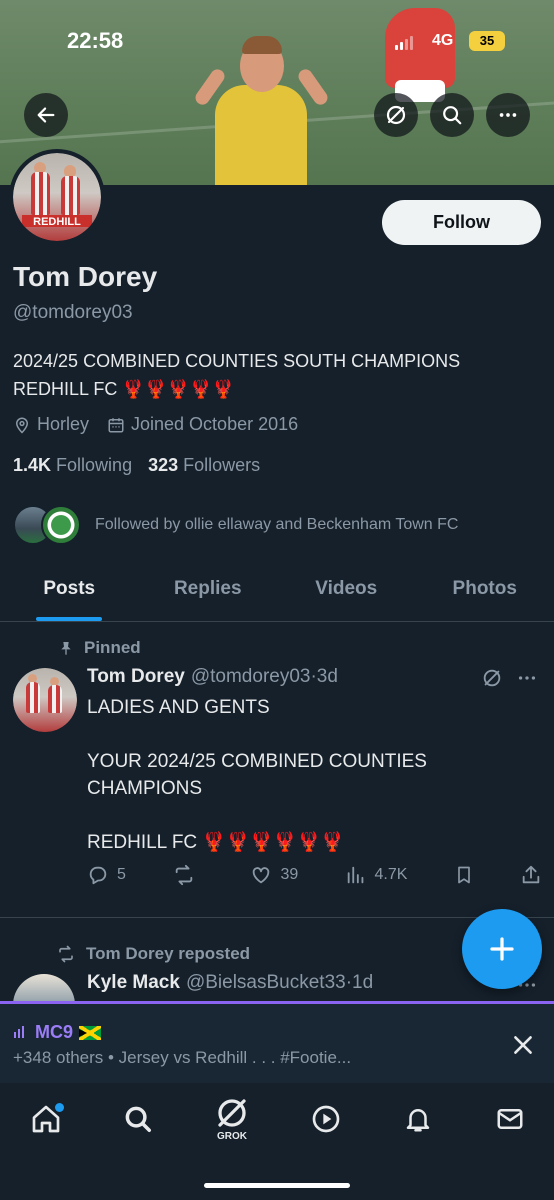 The width and height of the screenshot is (554, 1200). I want to click on space-title-text: MC9, so click(54, 1032).